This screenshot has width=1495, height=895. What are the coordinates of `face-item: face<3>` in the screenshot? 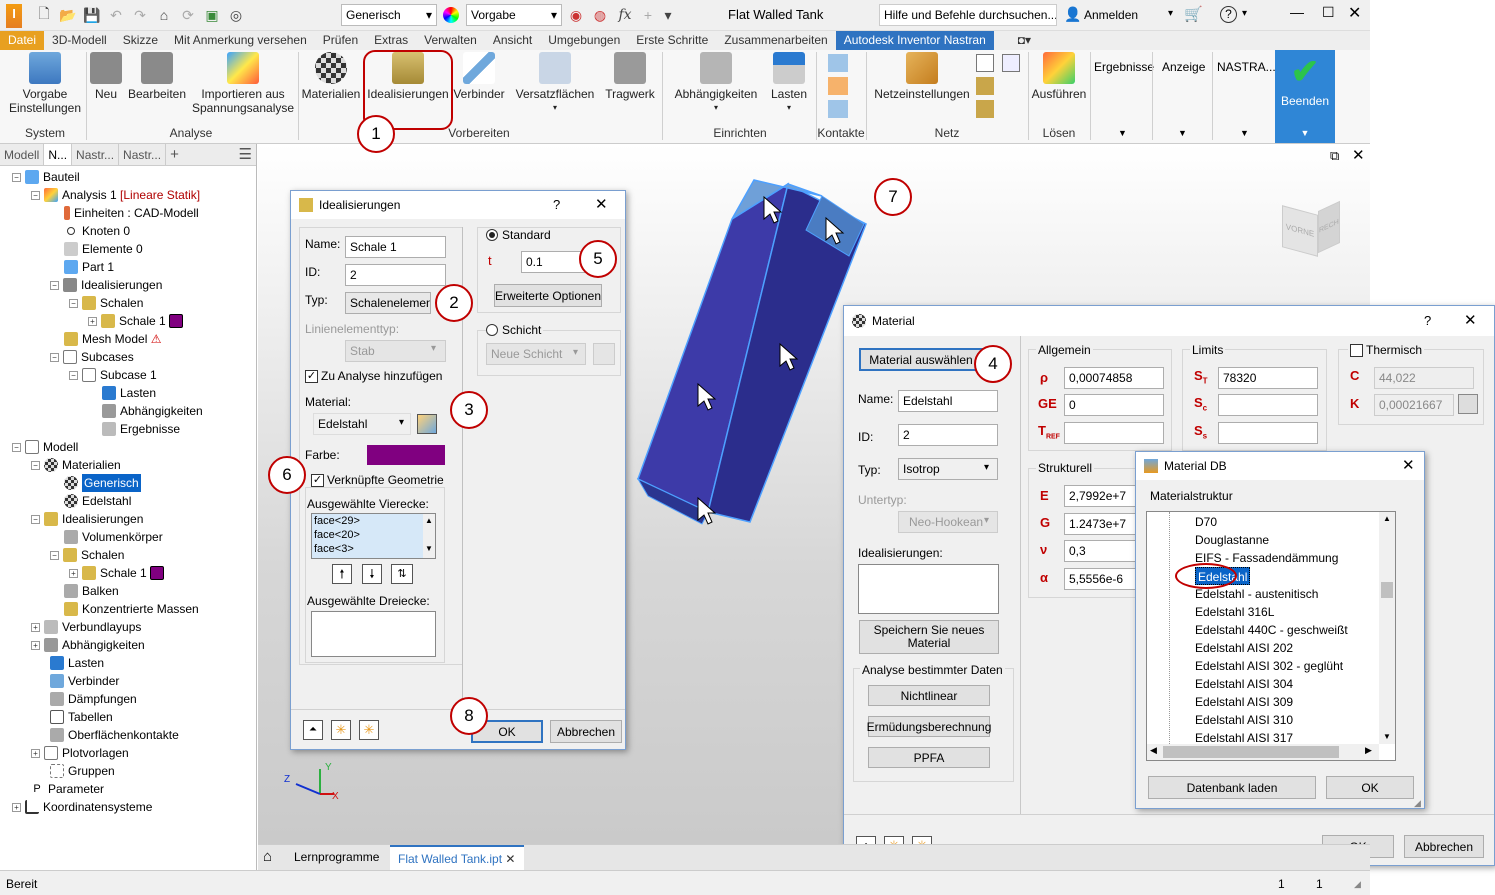 It's located at (373, 549).